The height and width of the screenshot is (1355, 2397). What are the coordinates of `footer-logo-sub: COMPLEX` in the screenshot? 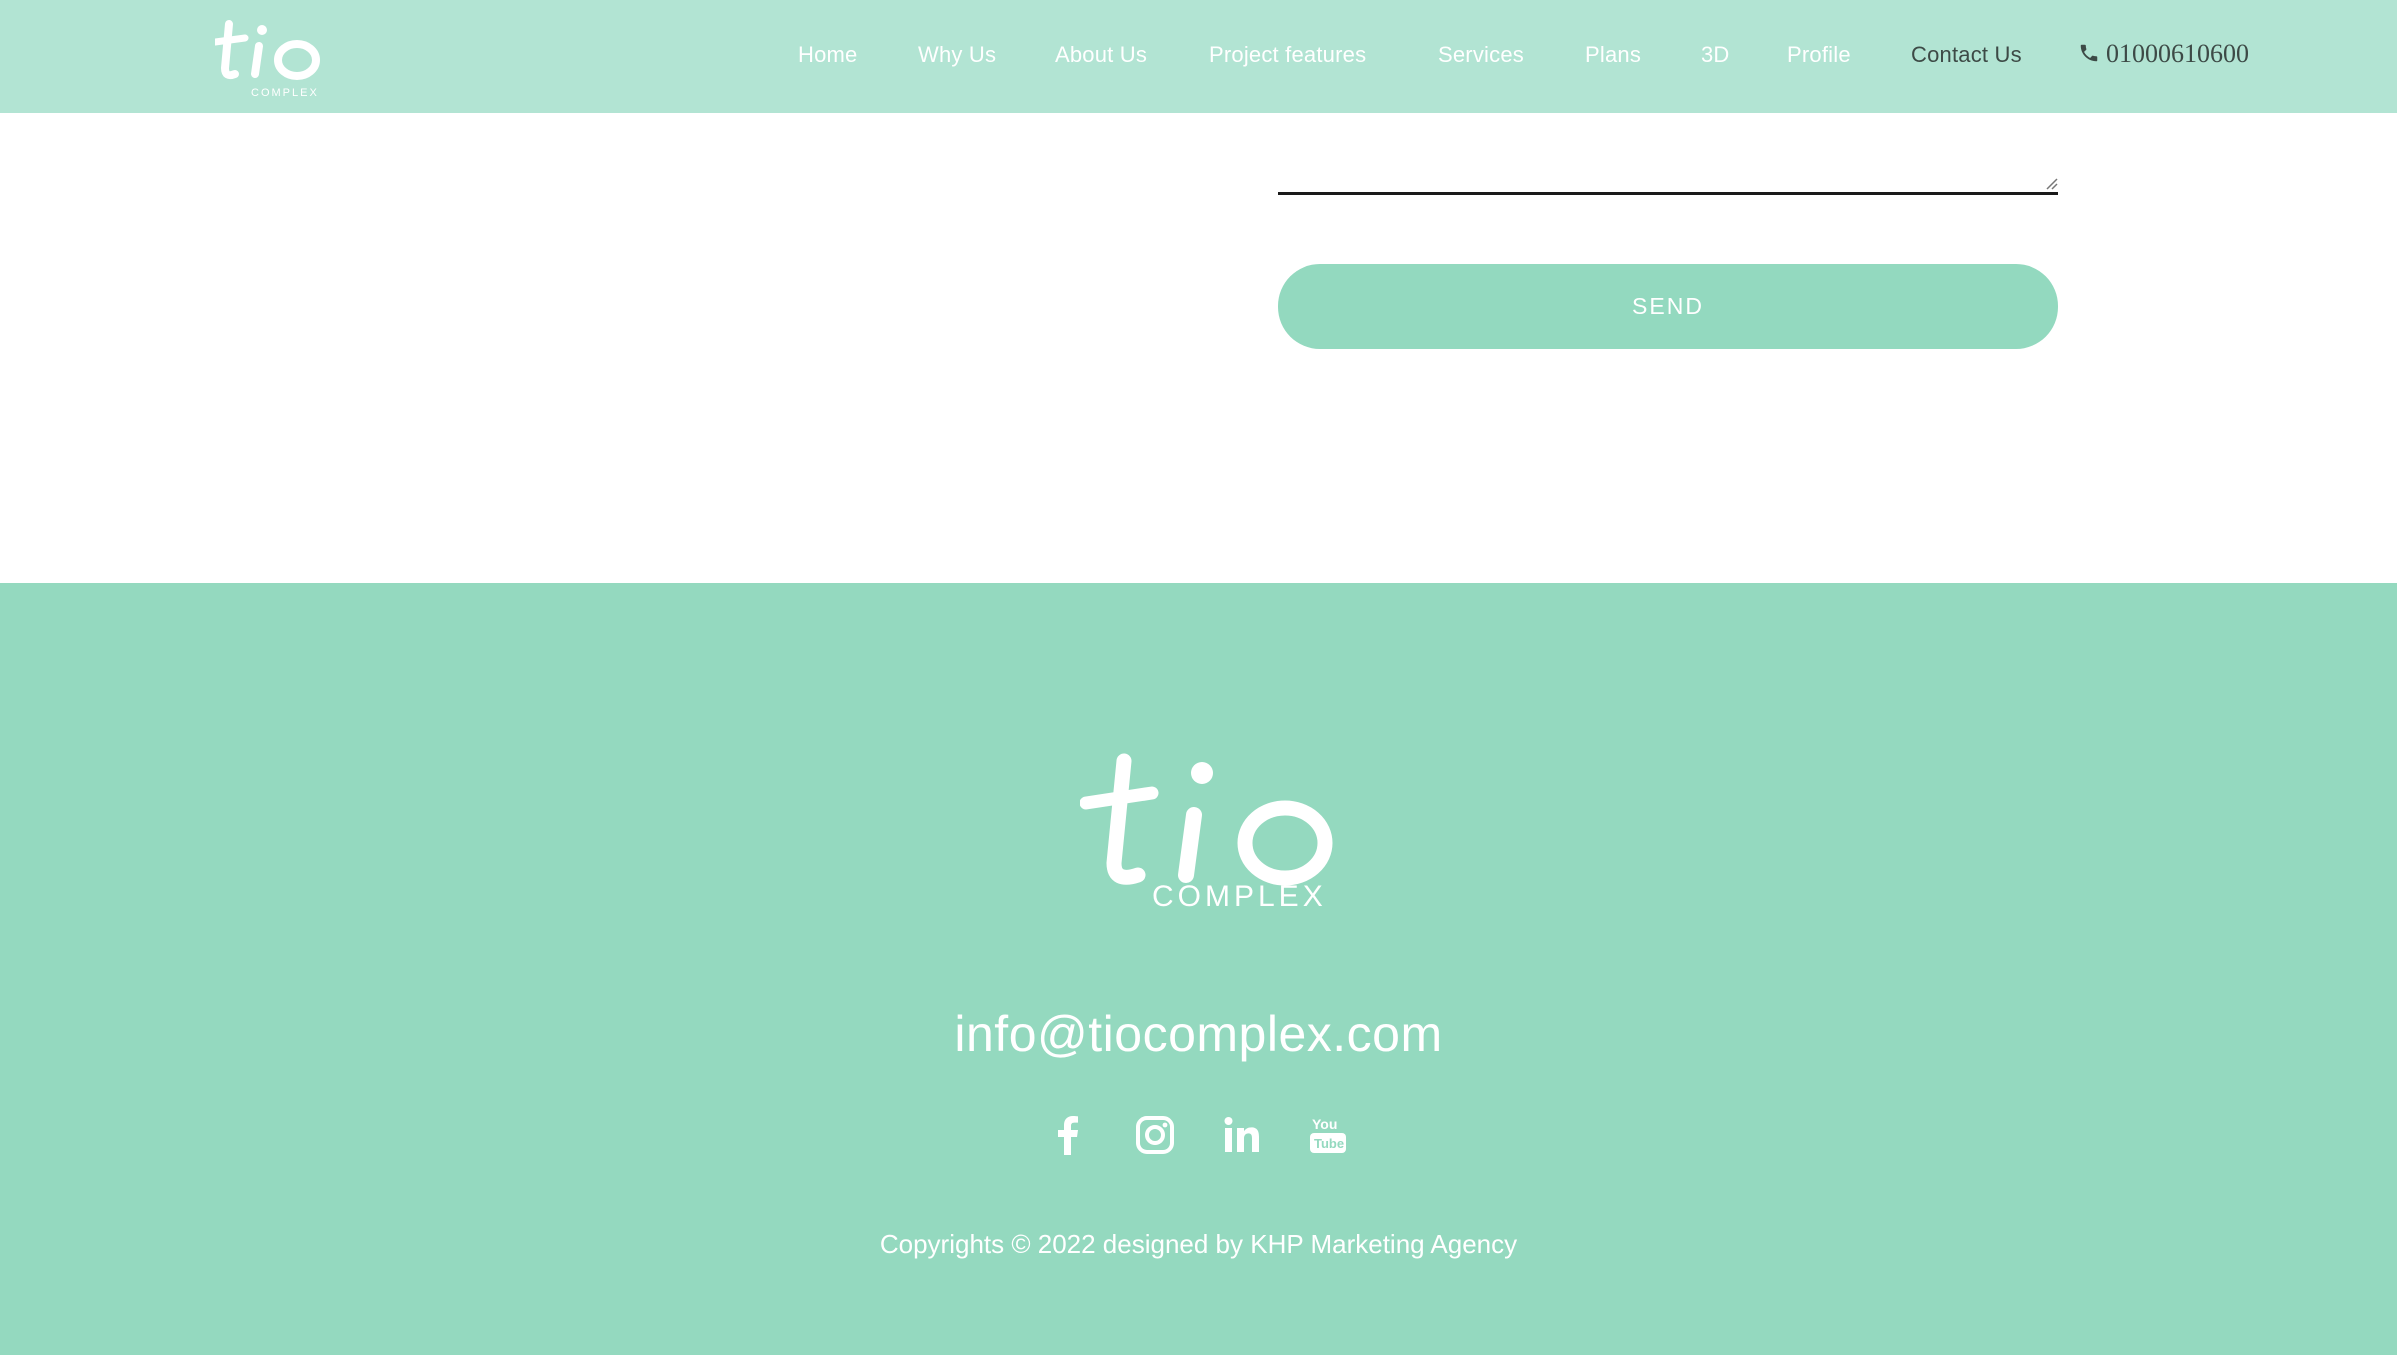 It's located at (1239, 894).